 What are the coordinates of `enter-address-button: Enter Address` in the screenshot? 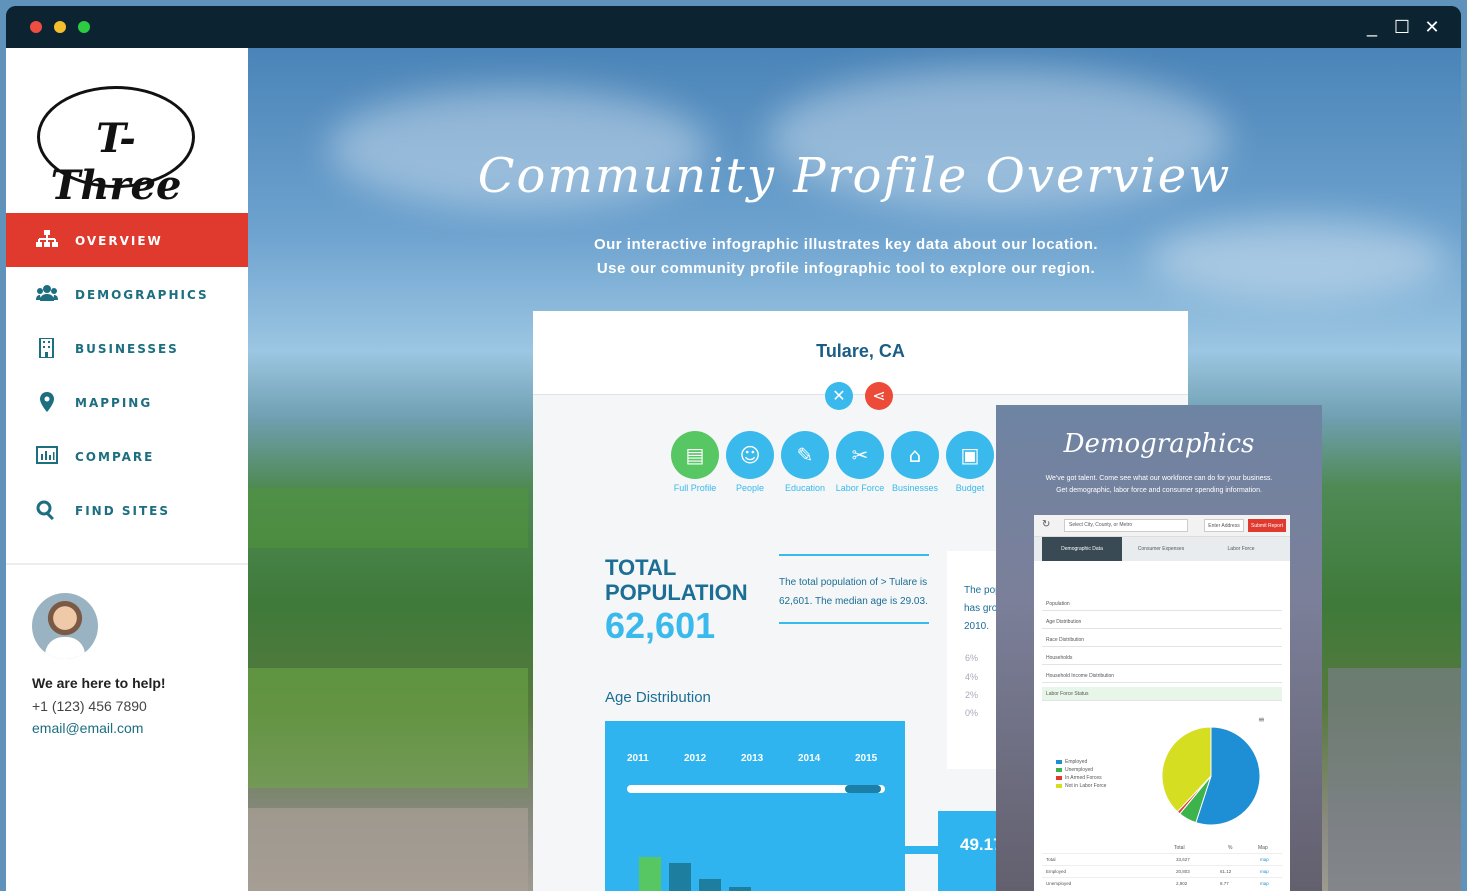 It's located at (1224, 525).